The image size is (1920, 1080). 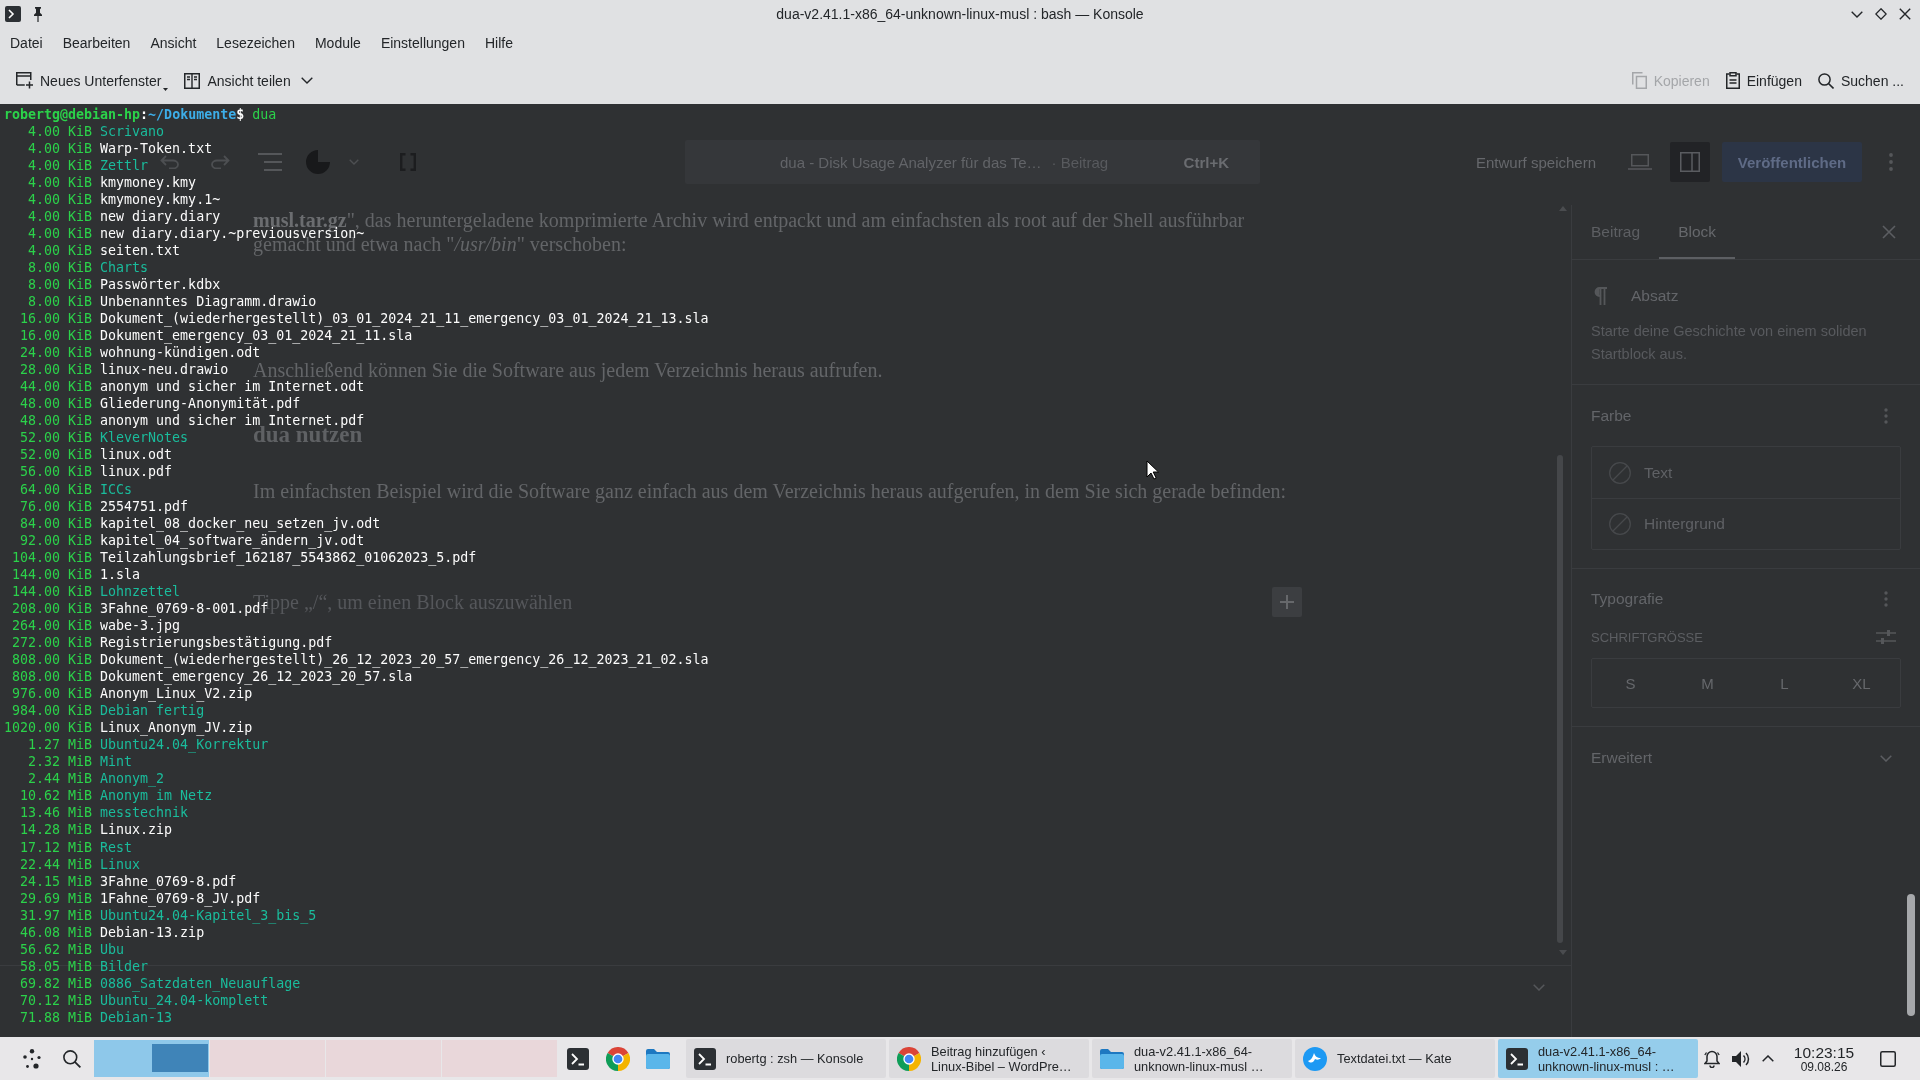 I want to click on file-size: 70.12 MiB, so click(x=56, y=1000).